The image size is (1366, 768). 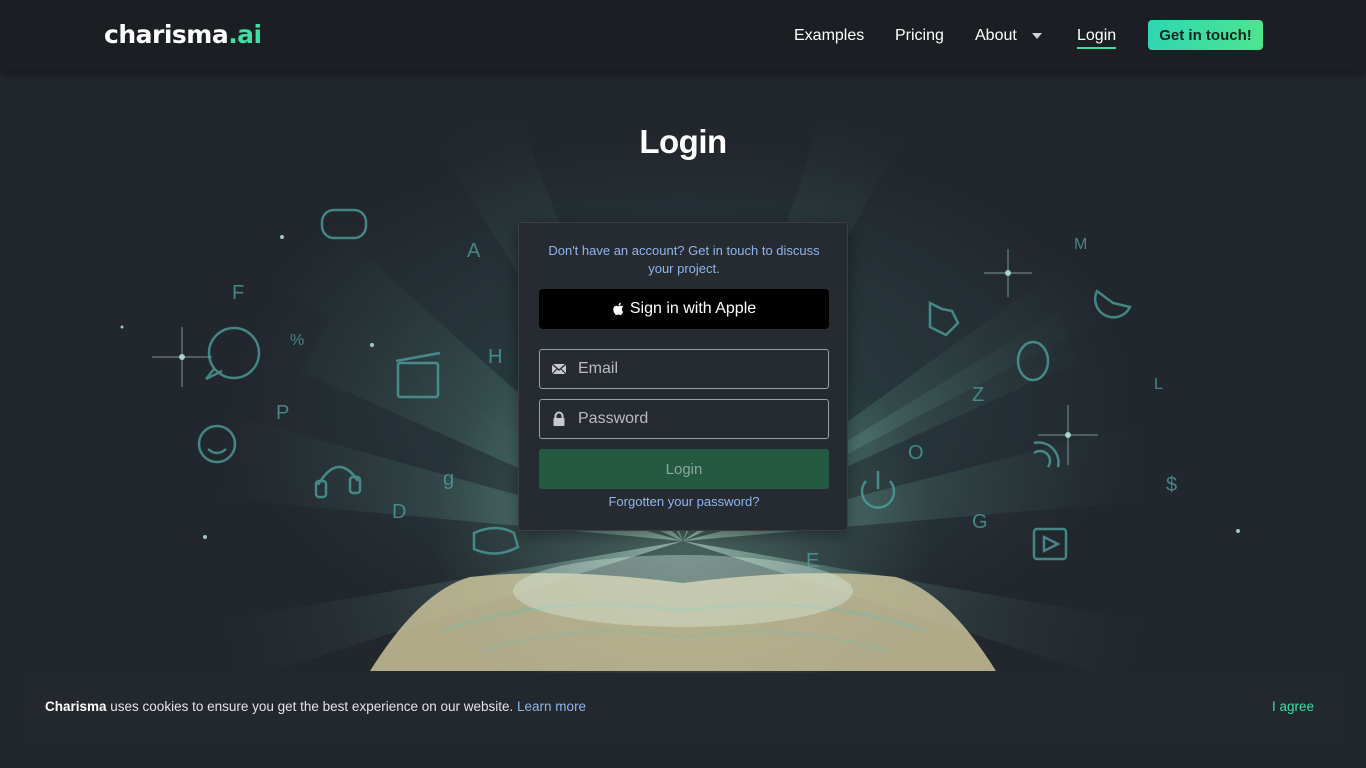 What do you see at coordinates (1037, 36) in the screenshot?
I see `caret-down-icon` at bounding box center [1037, 36].